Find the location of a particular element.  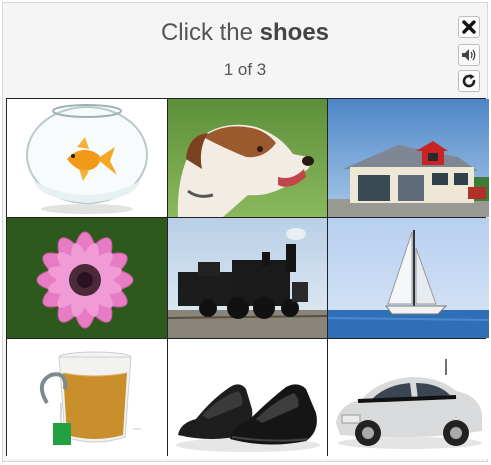

close-button is located at coordinates (469, 27).